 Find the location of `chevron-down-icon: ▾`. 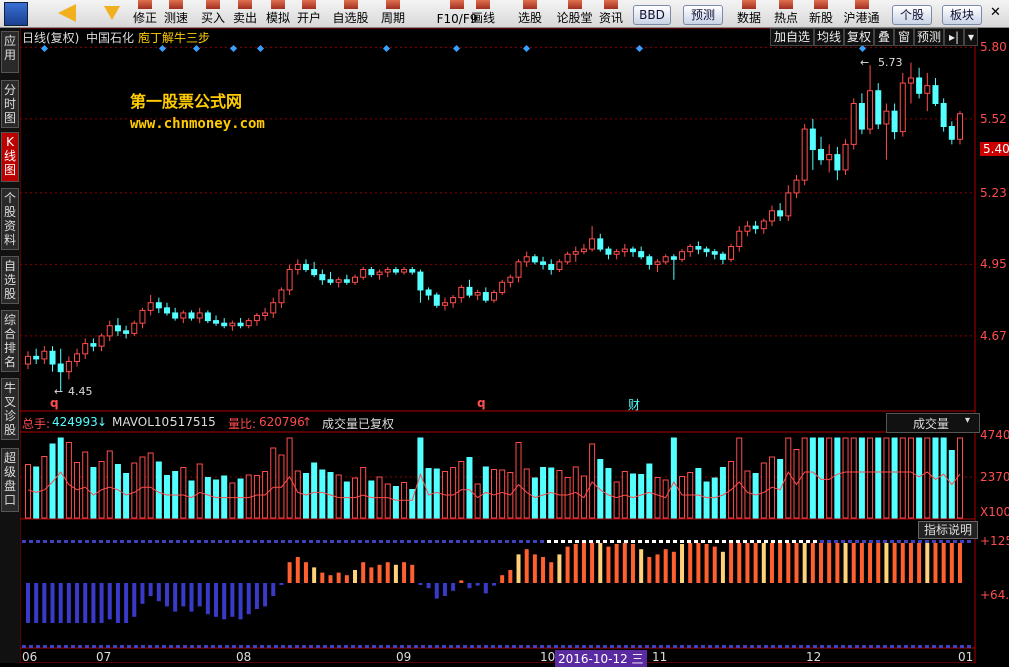

chevron-down-icon: ▾ is located at coordinates (968, 420).